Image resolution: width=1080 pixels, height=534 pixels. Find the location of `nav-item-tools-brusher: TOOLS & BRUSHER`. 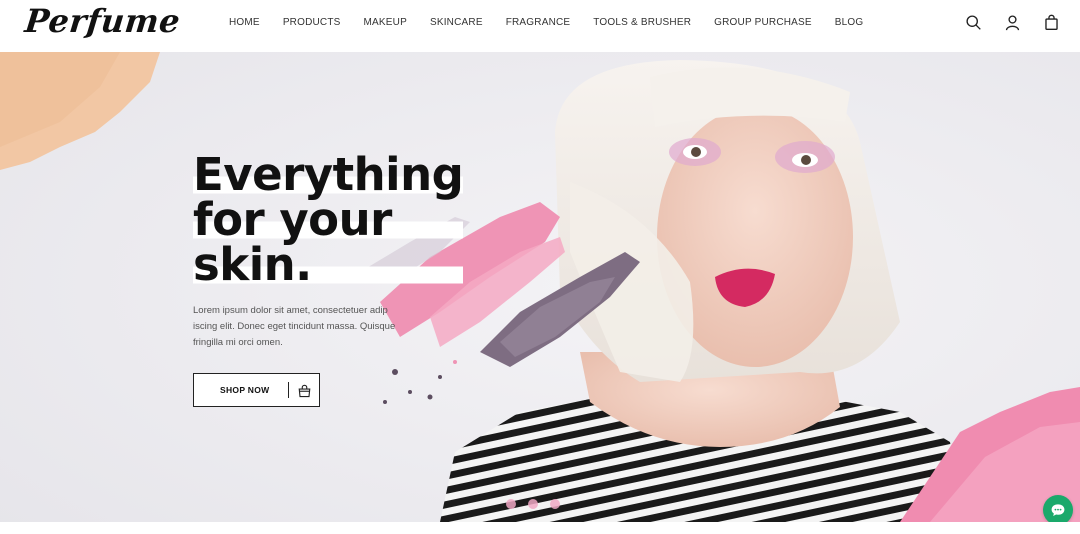

nav-item-tools-brusher: TOOLS & BRUSHER is located at coordinates (642, 22).